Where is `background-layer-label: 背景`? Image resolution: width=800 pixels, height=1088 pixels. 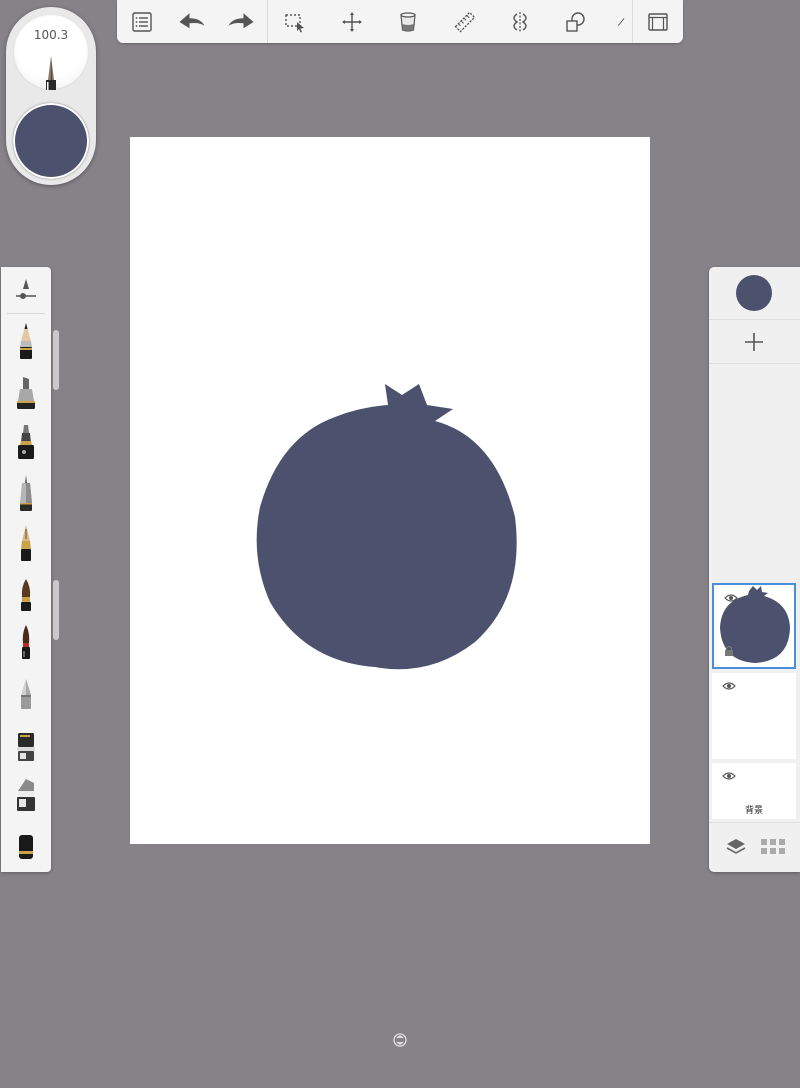 background-layer-label: 背景 is located at coordinates (753, 811).